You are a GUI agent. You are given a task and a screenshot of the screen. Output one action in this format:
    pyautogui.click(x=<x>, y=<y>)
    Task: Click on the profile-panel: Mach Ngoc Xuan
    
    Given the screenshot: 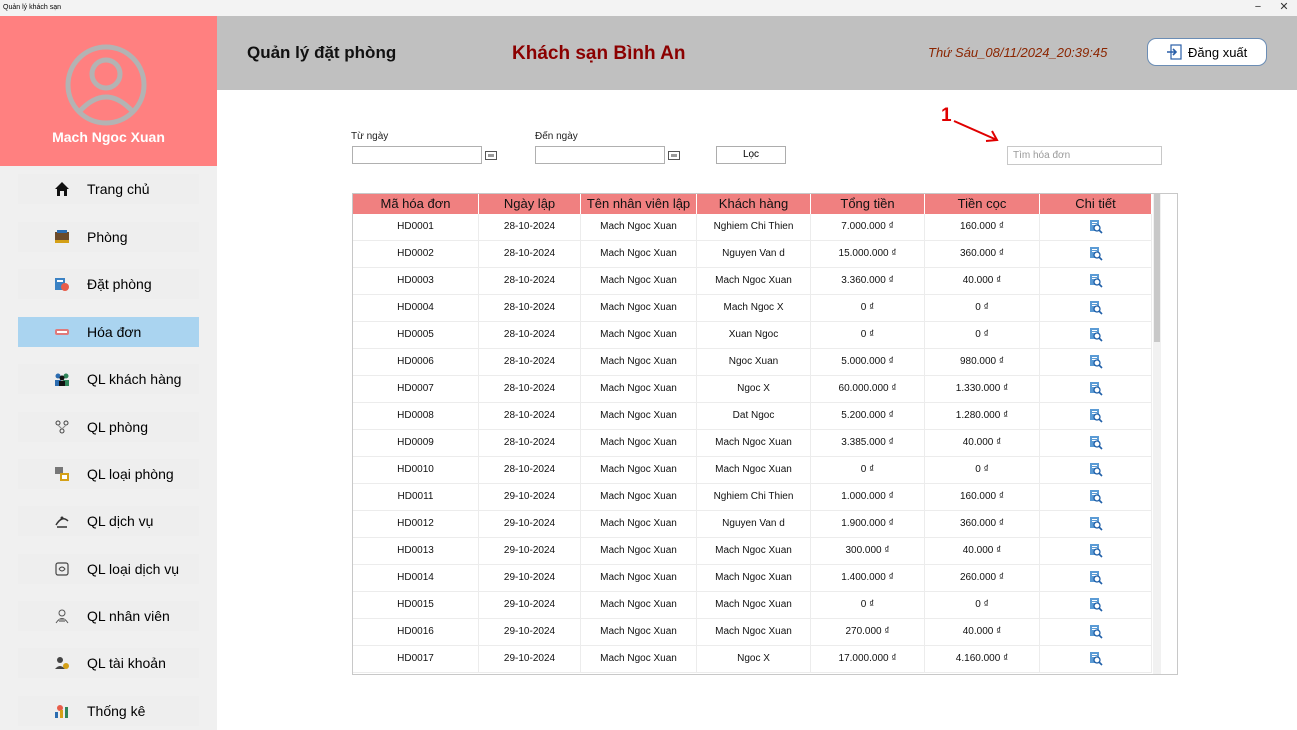 What is the action you would take?
    pyautogui.click(x=108, y=91)
    